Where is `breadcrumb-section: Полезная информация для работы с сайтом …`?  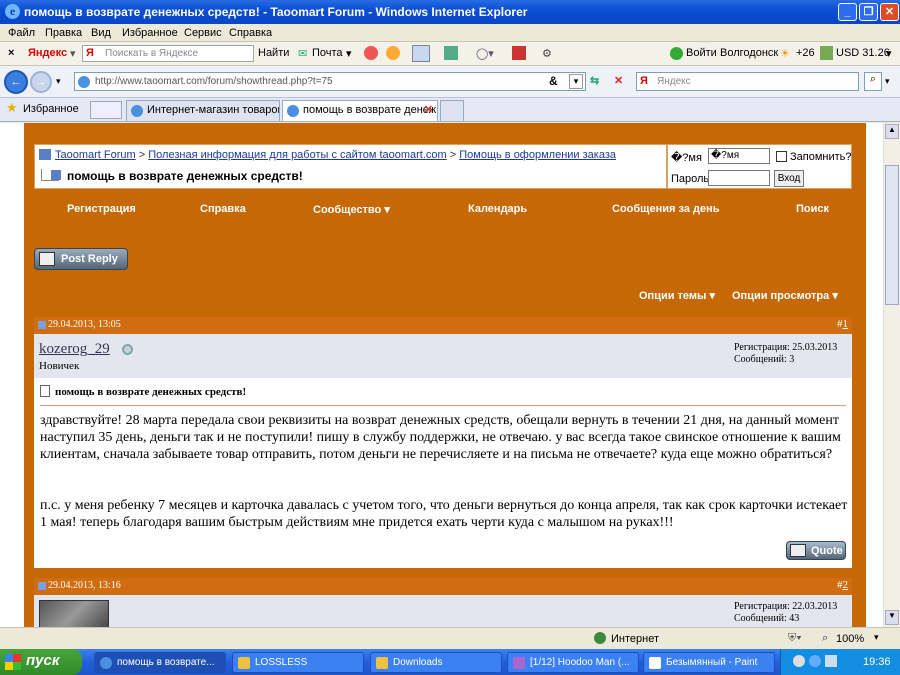
breadcrumb-section: Полезная информация для работы с сайтом … is located at coordinates (297, 155).